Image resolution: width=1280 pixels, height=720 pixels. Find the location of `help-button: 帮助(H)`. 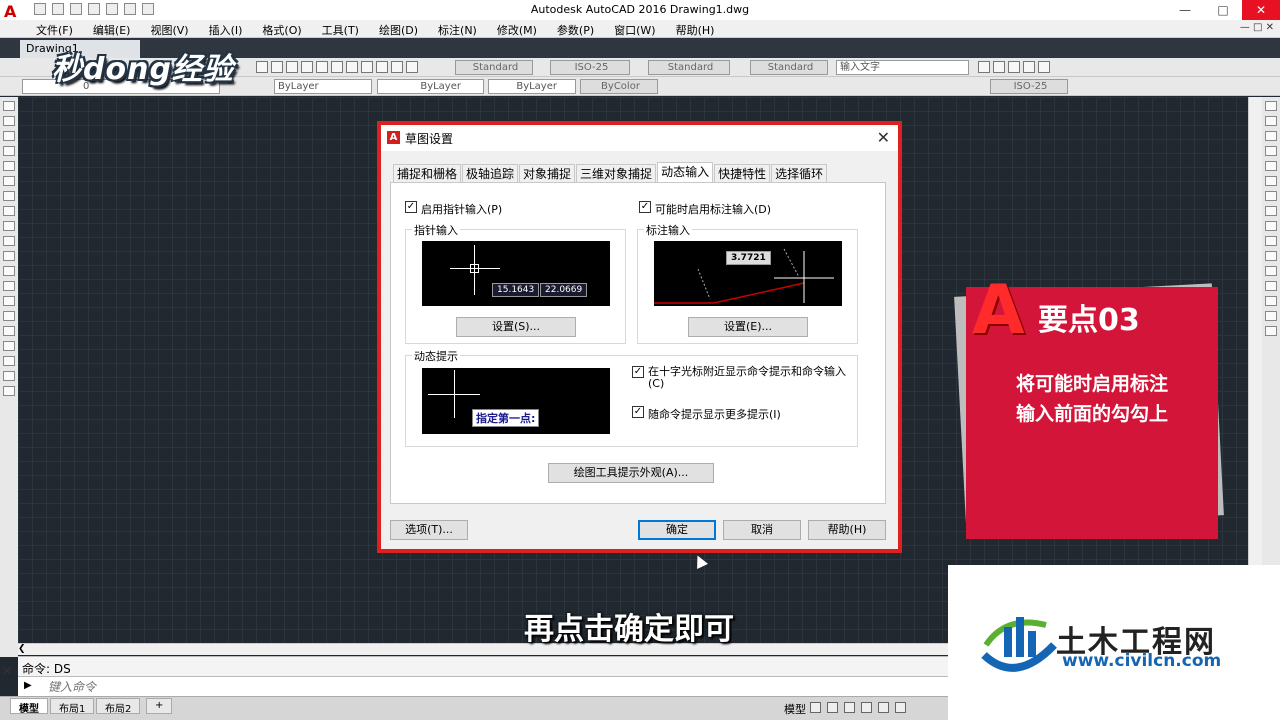

help-button: 帮助(H) is located at coordinates (847, 530).